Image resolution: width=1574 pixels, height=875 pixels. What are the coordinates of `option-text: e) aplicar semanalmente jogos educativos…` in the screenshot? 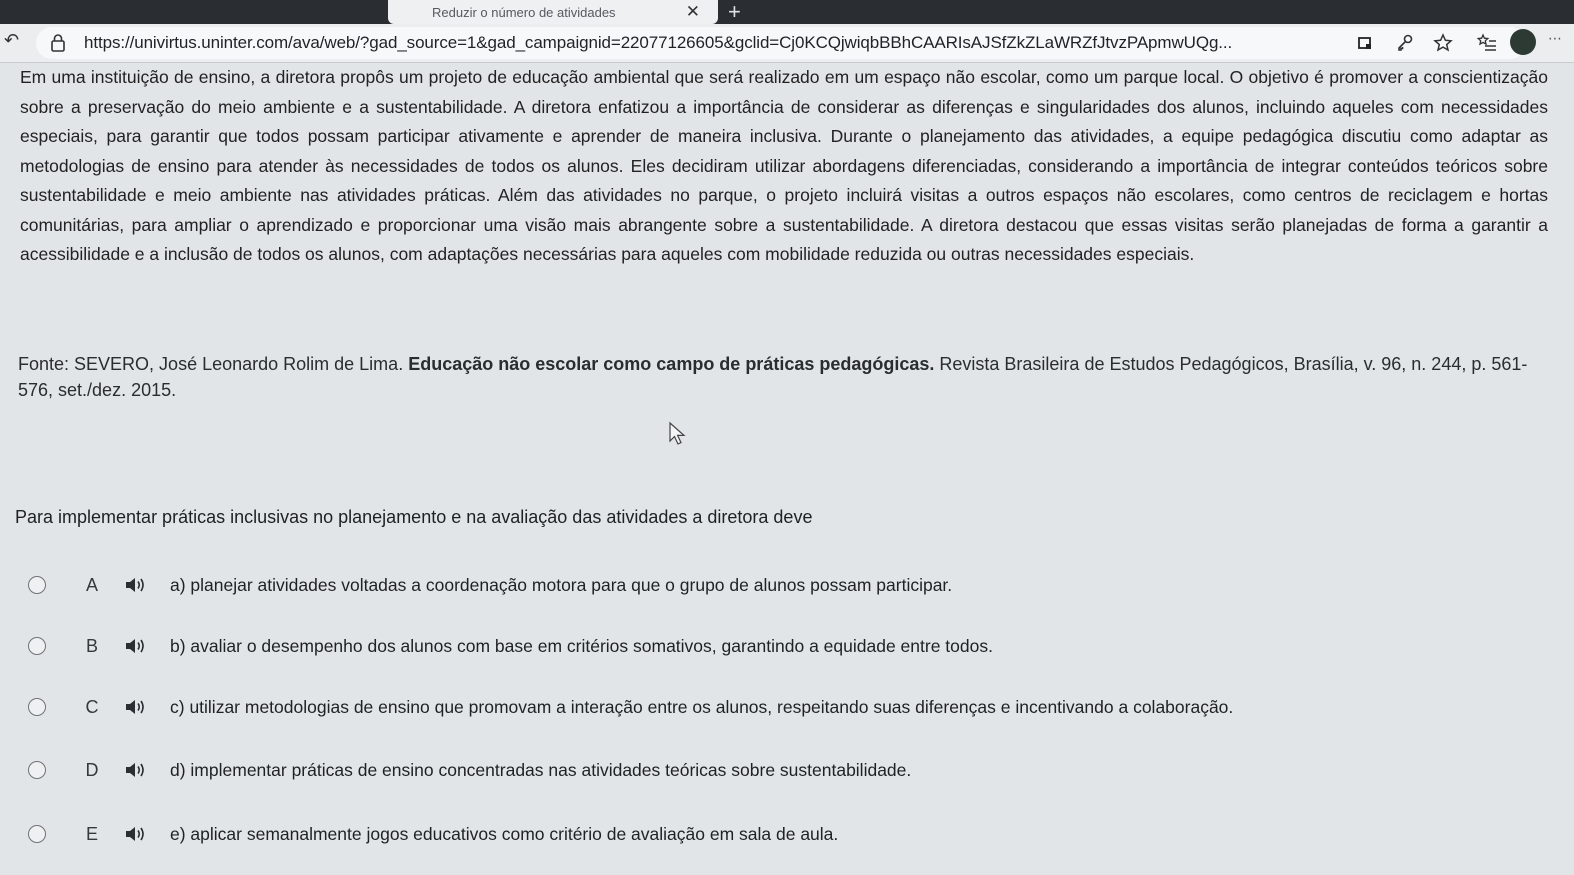 It's located at (504, 833).